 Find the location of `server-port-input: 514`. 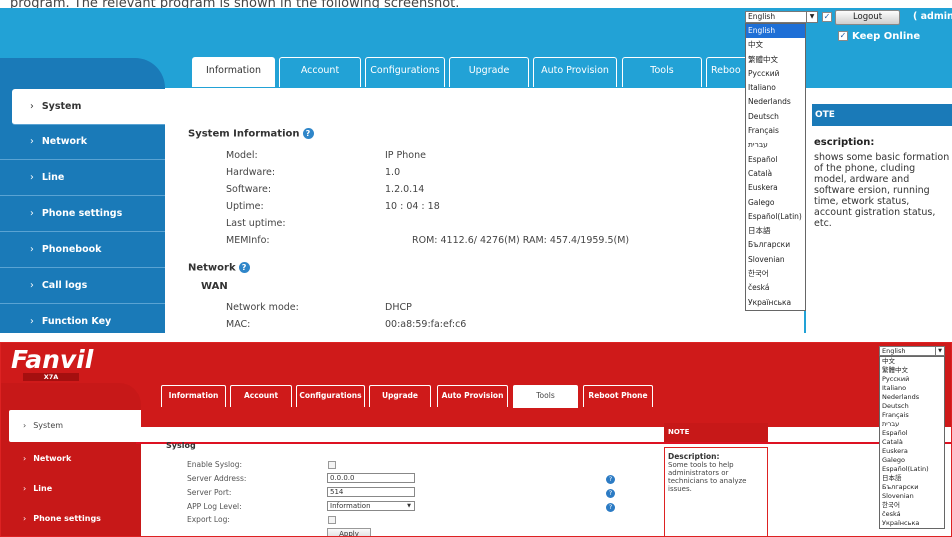

server-port-input: 514 is located at coordinates (371, 492).